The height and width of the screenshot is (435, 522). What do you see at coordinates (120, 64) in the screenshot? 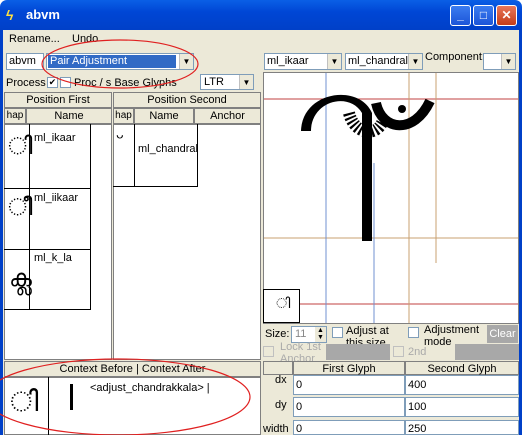
I see `annotation-ellipse-feature` at bounding box center [120, 64].